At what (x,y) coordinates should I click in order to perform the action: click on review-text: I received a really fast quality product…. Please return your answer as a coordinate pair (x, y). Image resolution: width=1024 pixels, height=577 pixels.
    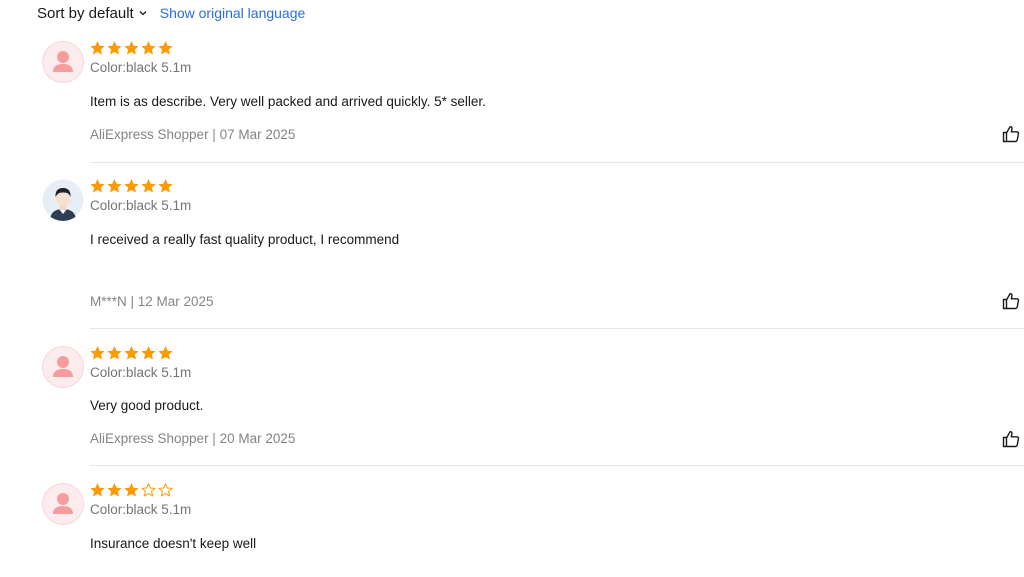
    Looking at the image, I should click on (245, 239).